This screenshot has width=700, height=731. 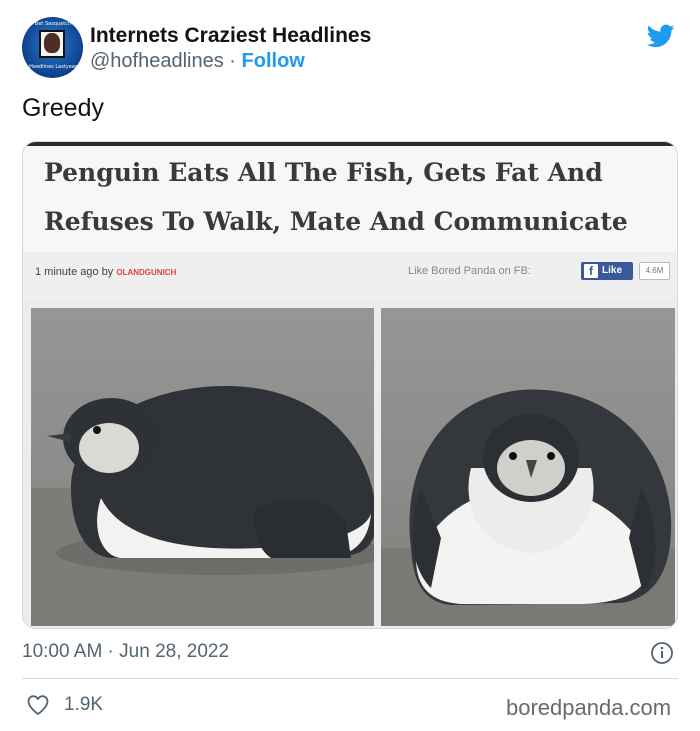 What do you see at coordinates (591, 271) in the screenshot?
I see `facebook-f-icon: f` at bounding box center [591, 271].